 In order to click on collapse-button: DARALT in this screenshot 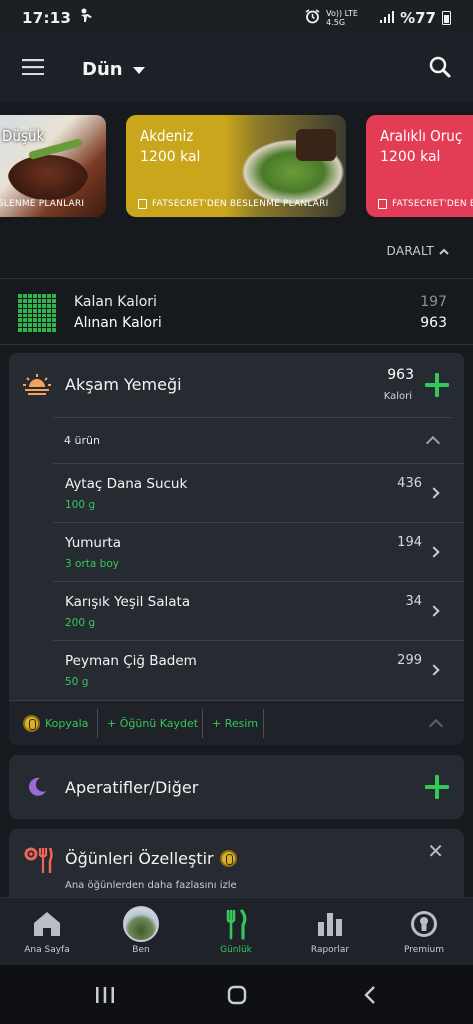, I will do `click(418, 251)`.